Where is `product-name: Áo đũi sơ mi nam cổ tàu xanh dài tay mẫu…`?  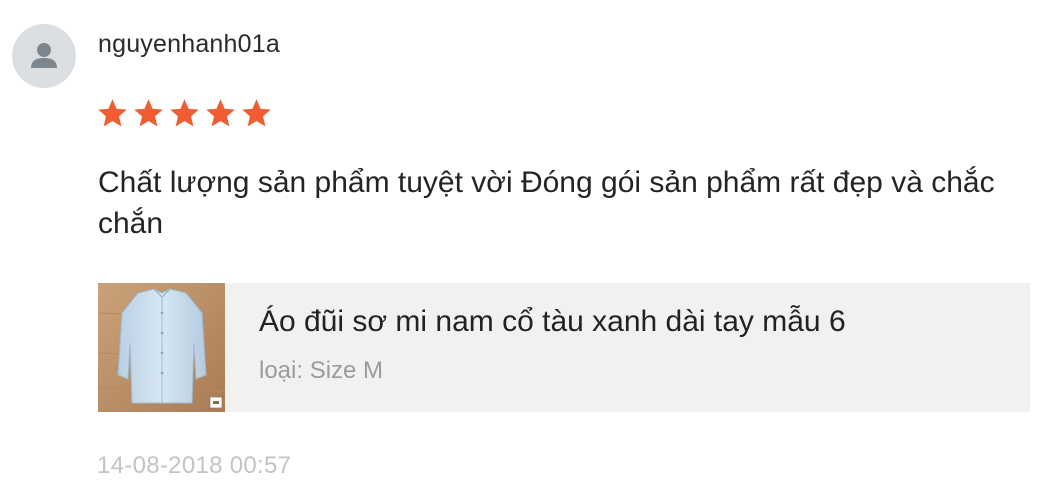
product-name: Áo đũi sơ mi nam cổ tàu xanh dài tay mẫu… is located at coordinates (552, 322).